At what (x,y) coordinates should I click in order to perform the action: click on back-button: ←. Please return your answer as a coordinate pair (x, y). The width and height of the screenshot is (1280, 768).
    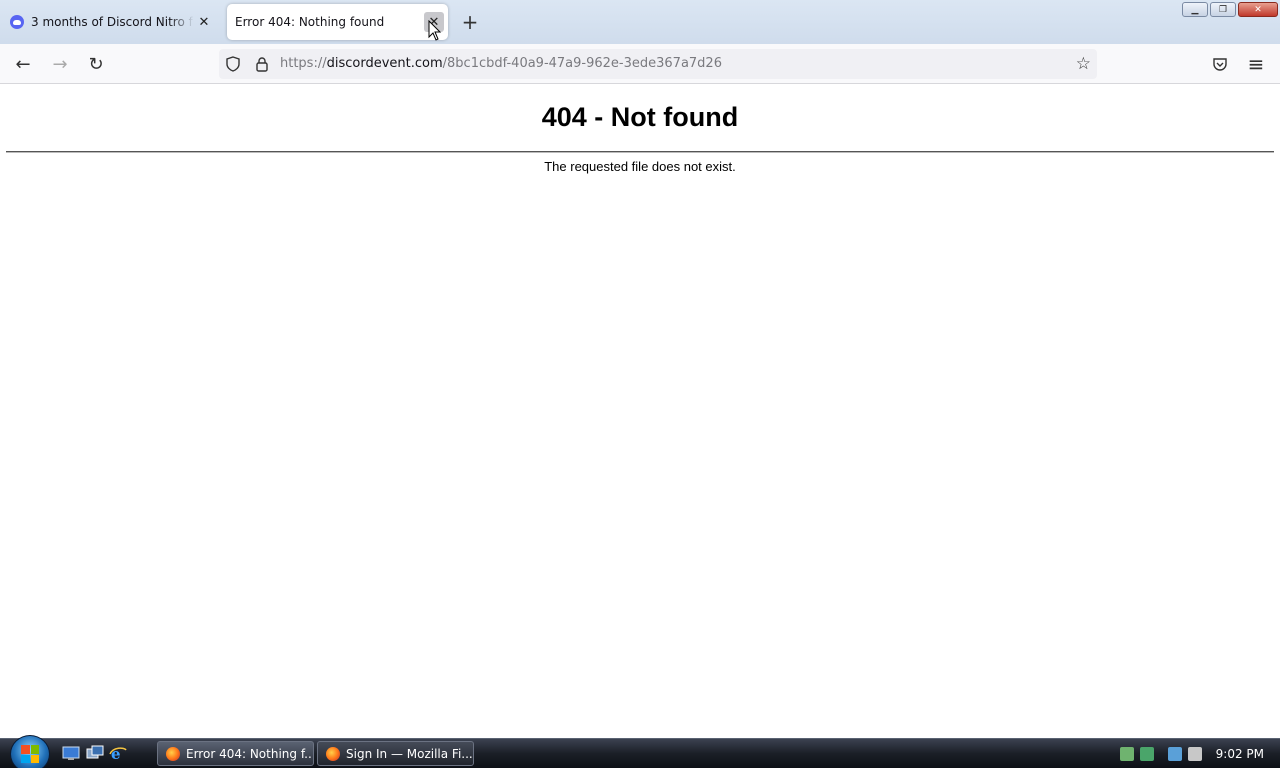
    Looking at the image, I should click on (23, 64).